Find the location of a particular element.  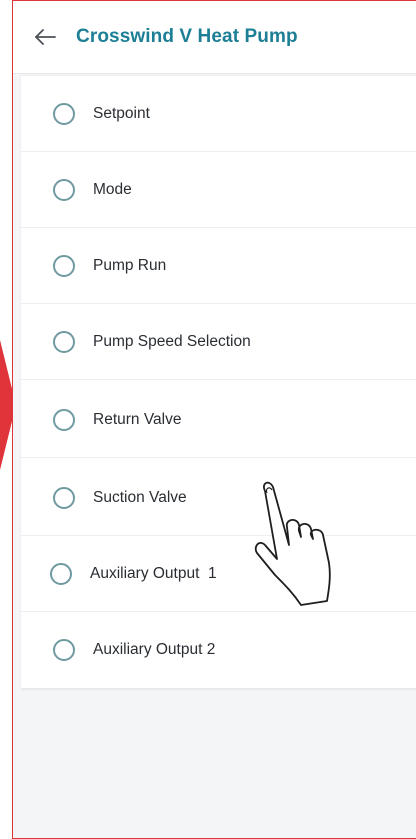

list-item-return-valve: Return Valve is located at coordinates (218, 420).